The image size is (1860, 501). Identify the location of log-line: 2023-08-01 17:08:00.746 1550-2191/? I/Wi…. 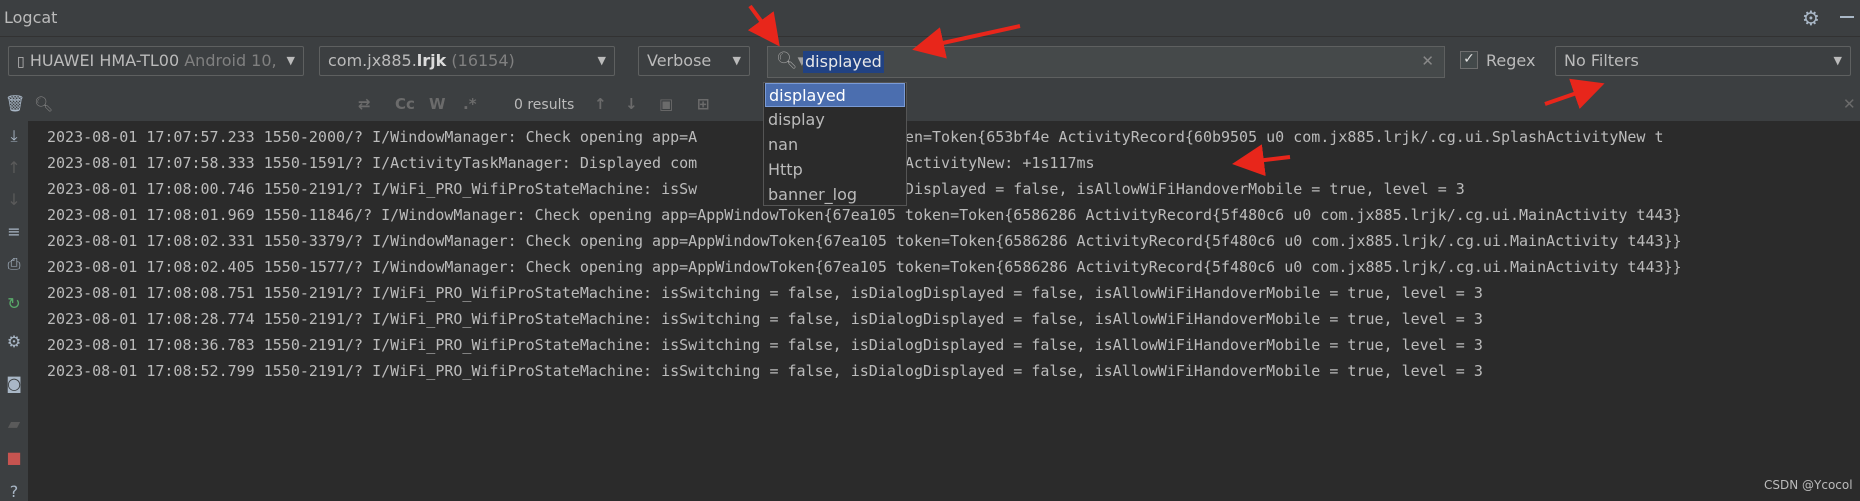
(756, 189).